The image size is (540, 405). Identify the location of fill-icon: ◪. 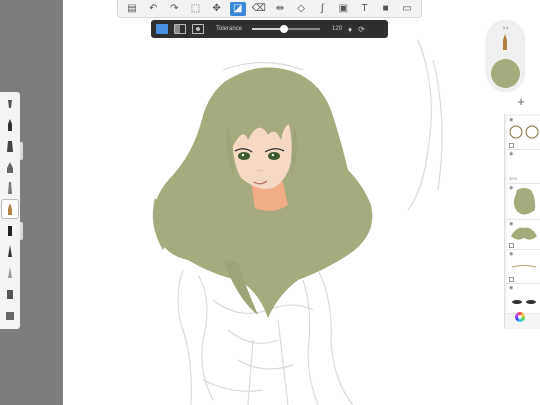
(237, 8).